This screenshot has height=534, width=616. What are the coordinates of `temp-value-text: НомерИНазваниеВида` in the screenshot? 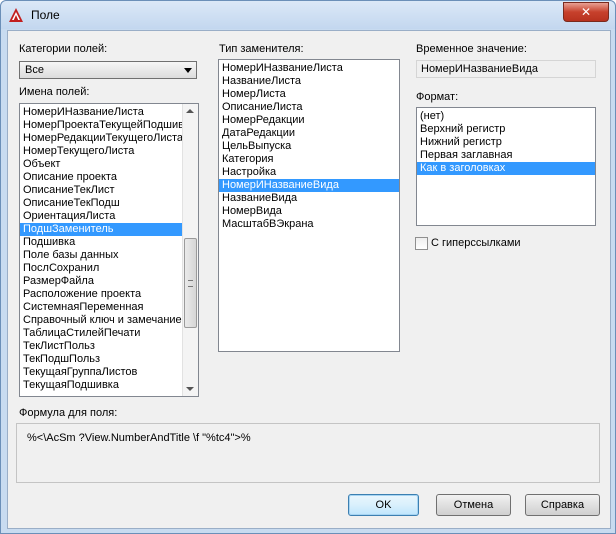 It's located at (479, 69).